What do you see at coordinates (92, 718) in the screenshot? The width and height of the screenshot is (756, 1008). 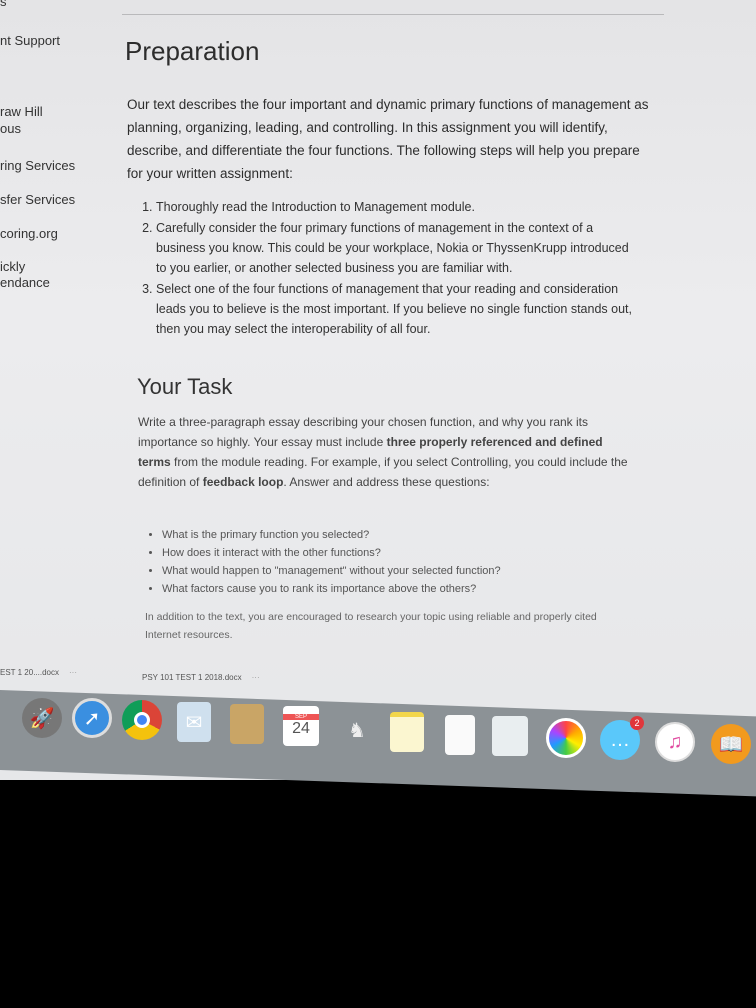 I see `safari-icon: ➚` at bounding box center [92, 718].